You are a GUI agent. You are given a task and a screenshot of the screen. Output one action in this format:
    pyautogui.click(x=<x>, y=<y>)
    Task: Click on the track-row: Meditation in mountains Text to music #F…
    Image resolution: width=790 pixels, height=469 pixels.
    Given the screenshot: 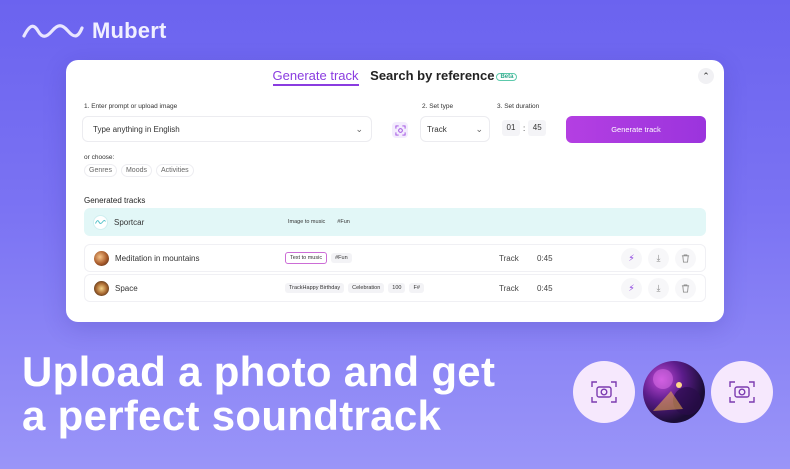 What is the action you would take?
    pyautogui.click(x=395, y=258)
    